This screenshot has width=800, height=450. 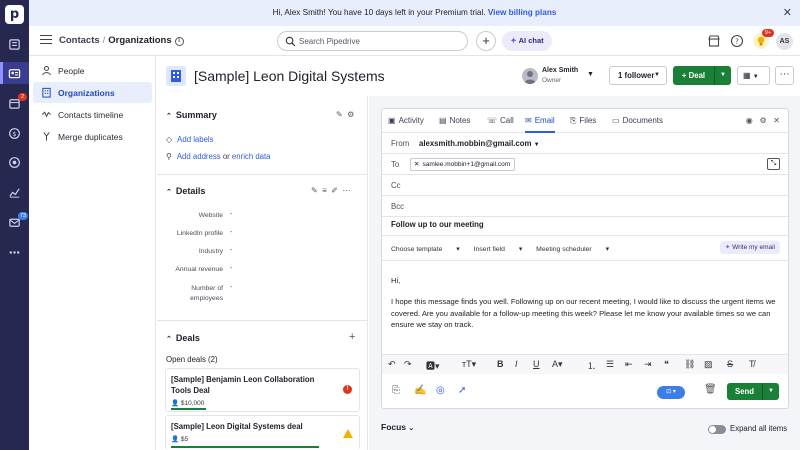 I want to click on signature-icon: ✍, so click(x=420, y=390).